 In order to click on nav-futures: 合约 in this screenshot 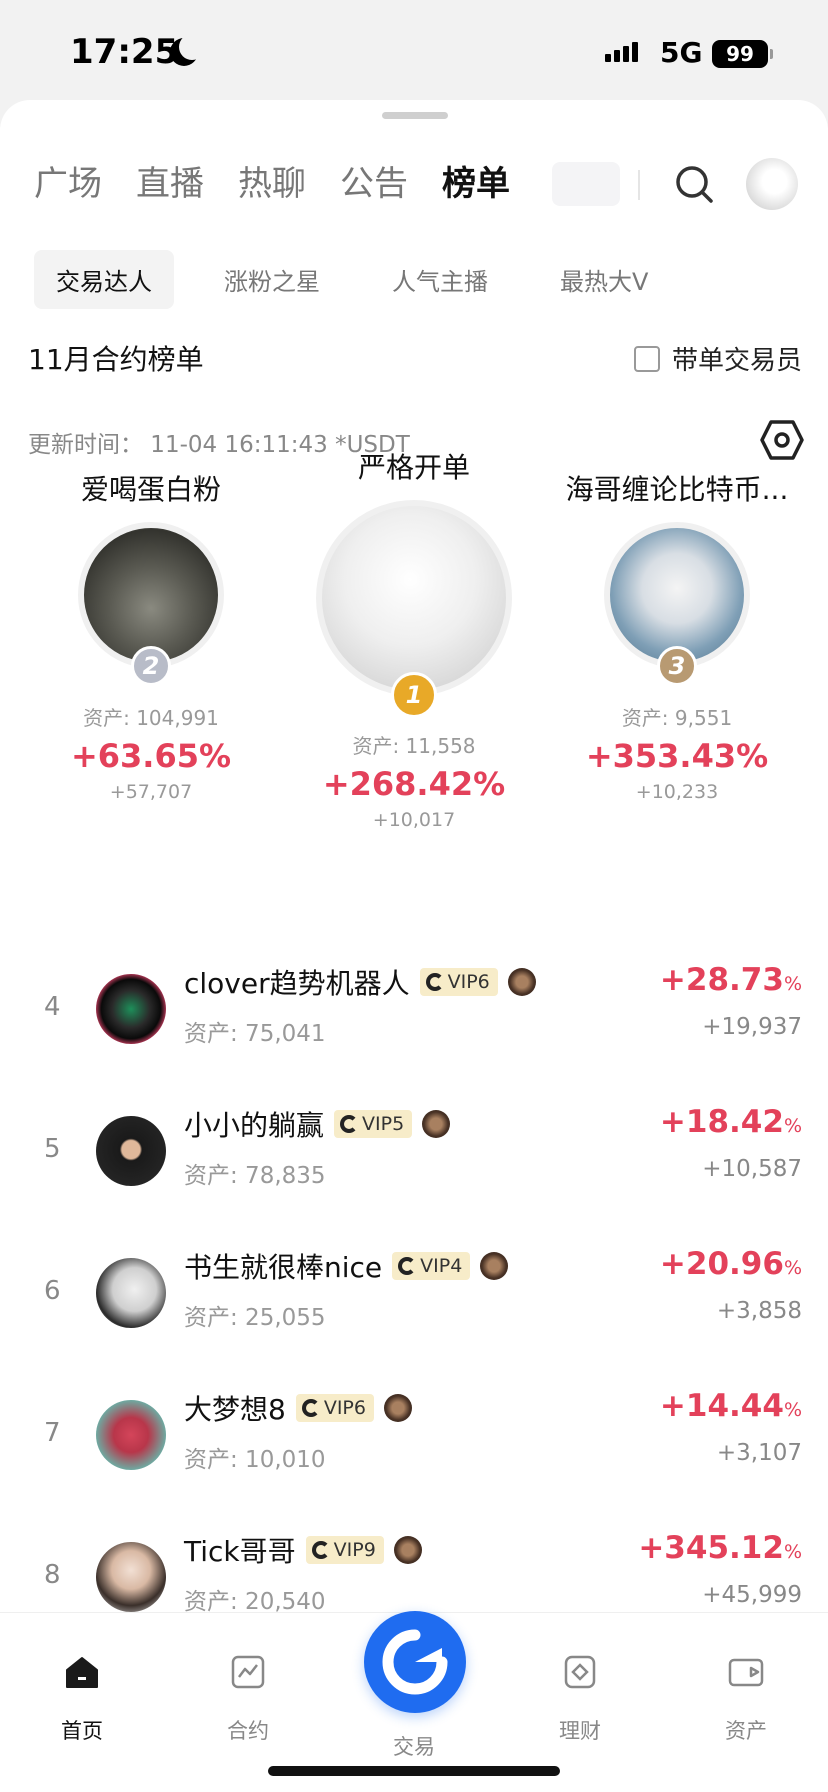, I will do `click(248, 1699)`.